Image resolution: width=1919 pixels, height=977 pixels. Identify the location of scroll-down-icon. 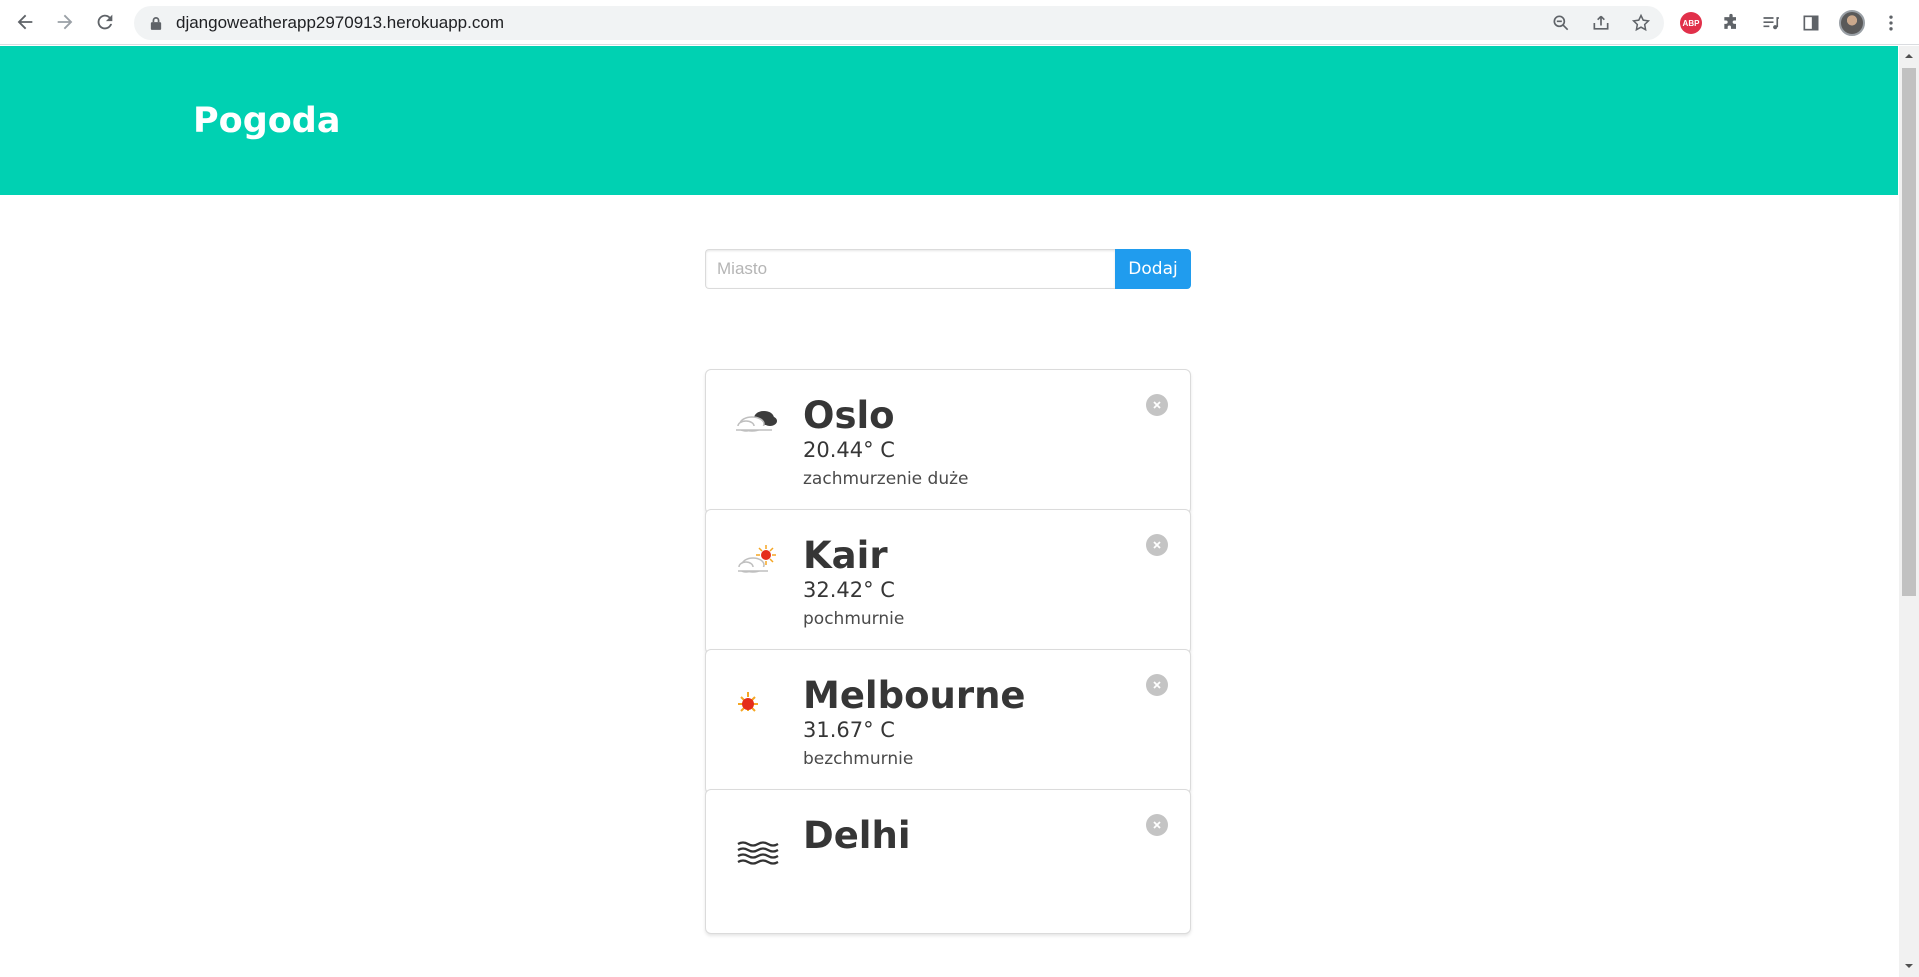
(1909, 966).